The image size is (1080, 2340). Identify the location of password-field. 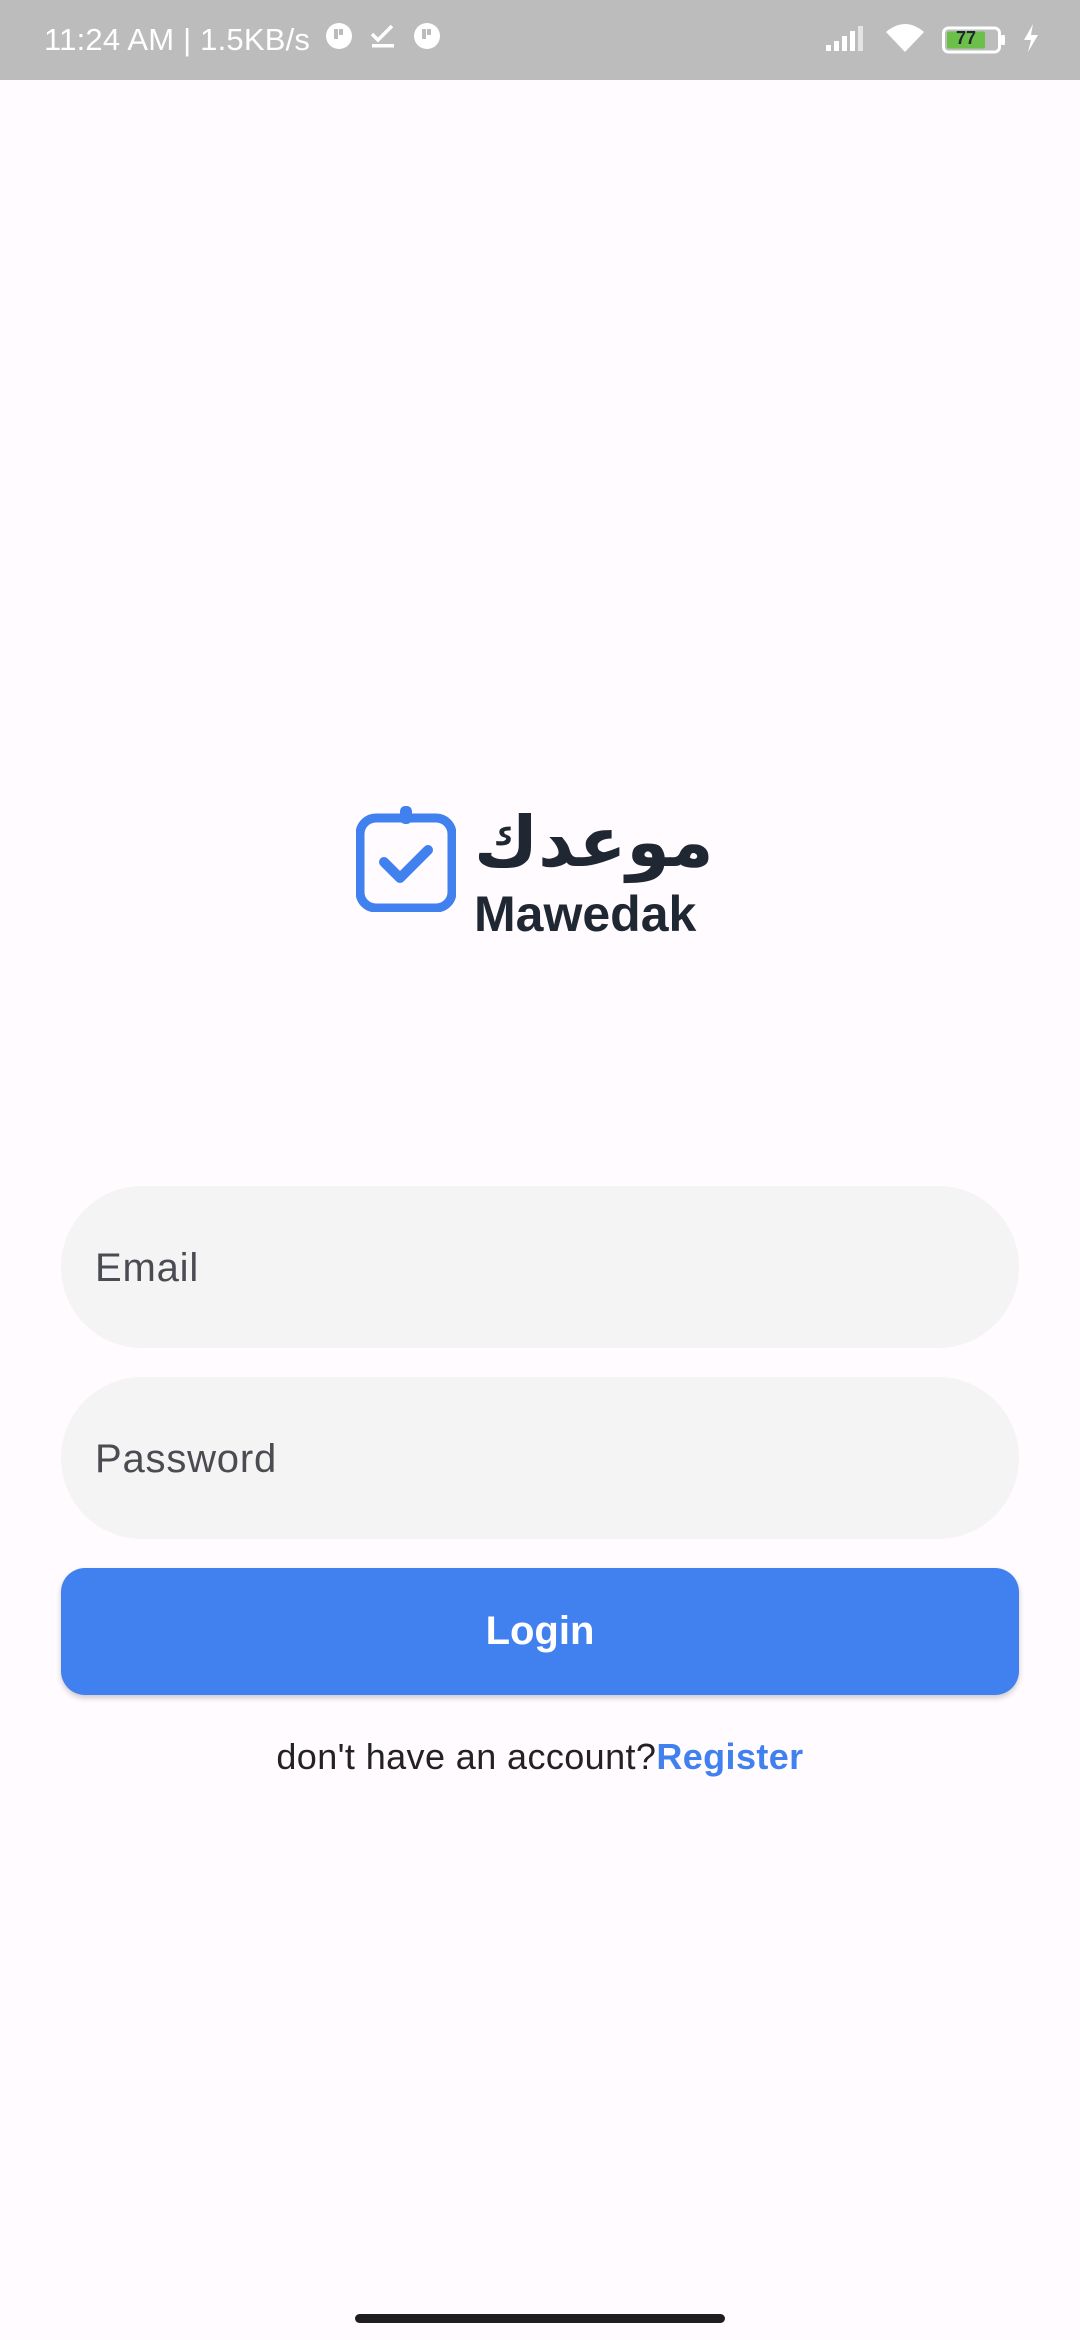
(540, 1459).